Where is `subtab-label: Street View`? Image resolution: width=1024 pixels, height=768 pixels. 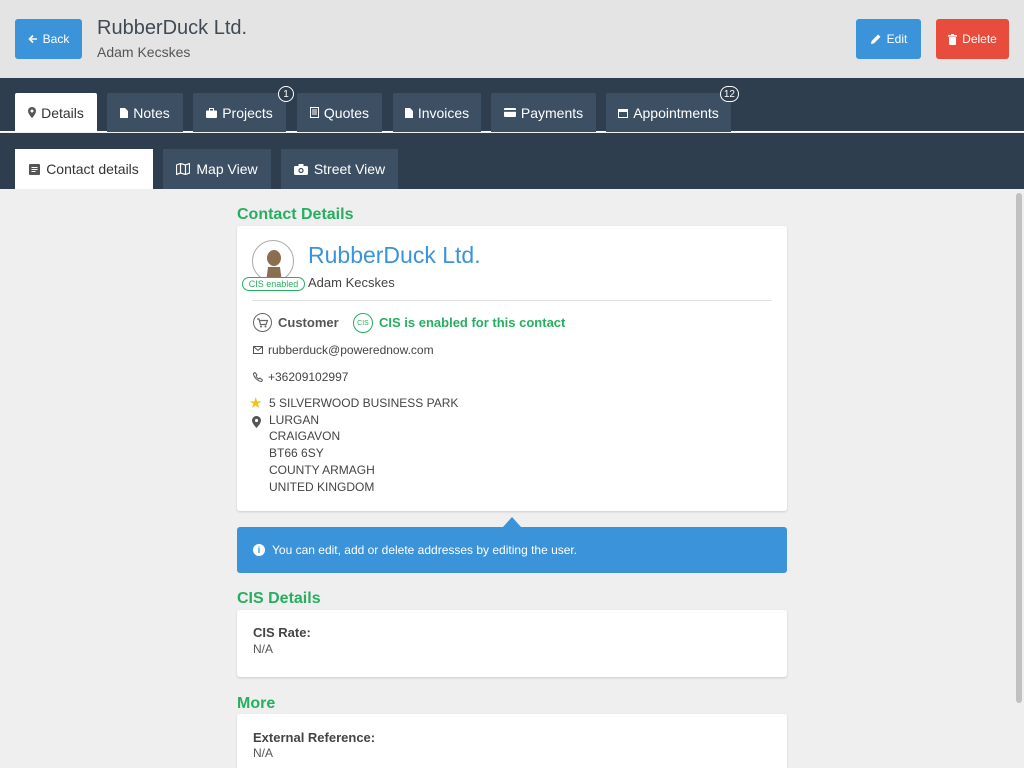 subtab-label: Street View is located at coordinates (349, 169).